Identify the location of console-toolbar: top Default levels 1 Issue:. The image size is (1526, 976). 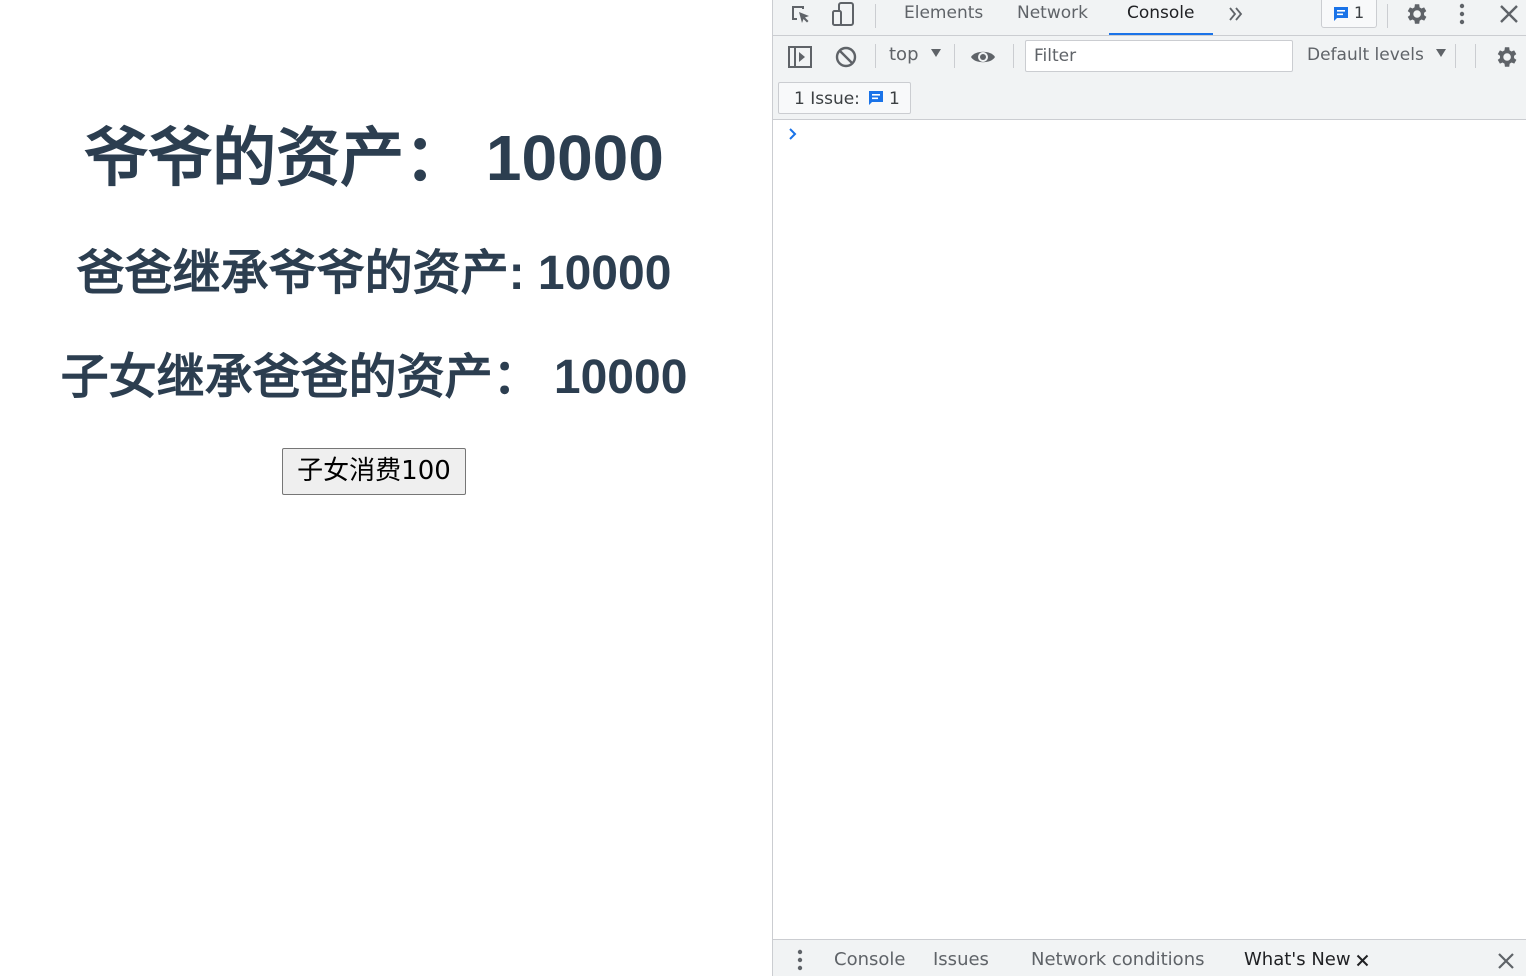
(1149, 78).